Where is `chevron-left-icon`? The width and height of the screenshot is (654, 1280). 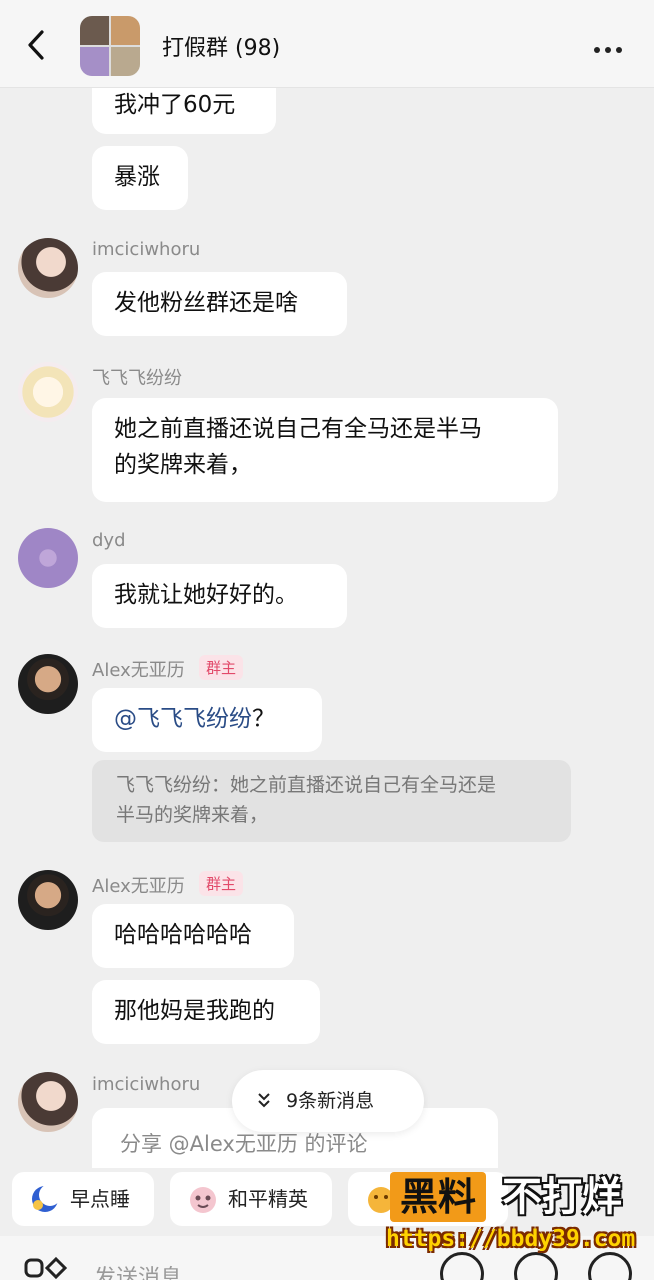 chevron-left-icon is located at coordinates (36, 45).